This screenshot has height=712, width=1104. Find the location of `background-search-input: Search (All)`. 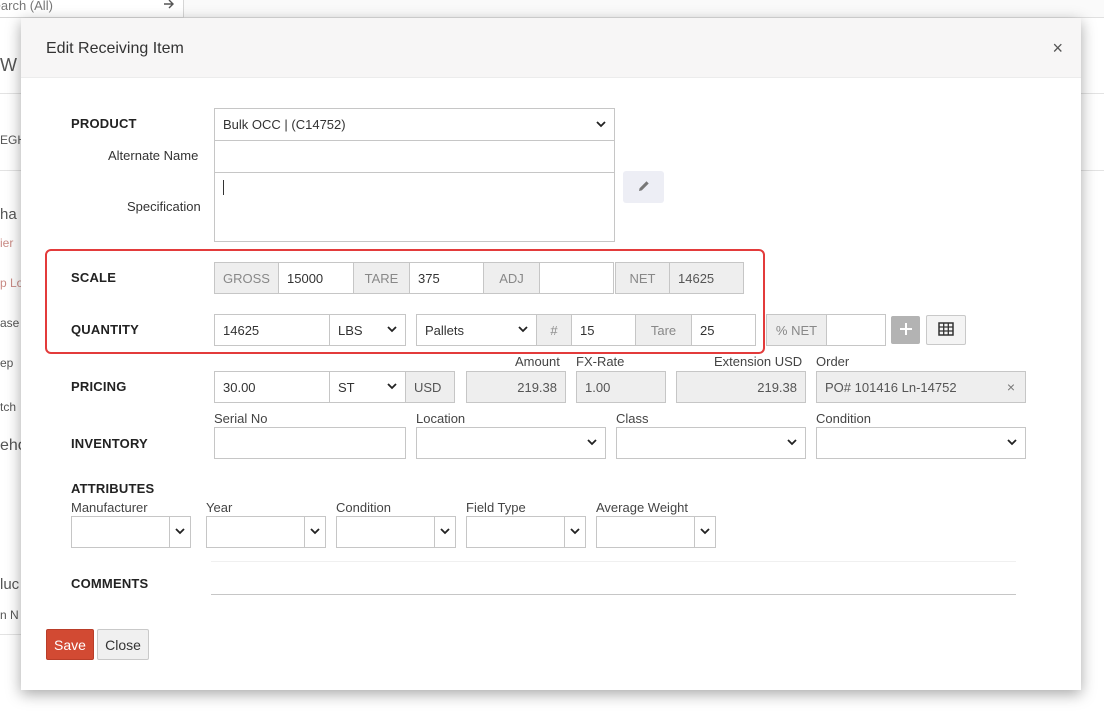

background-search-input: Search (All) is located at coordinates (92, 9).